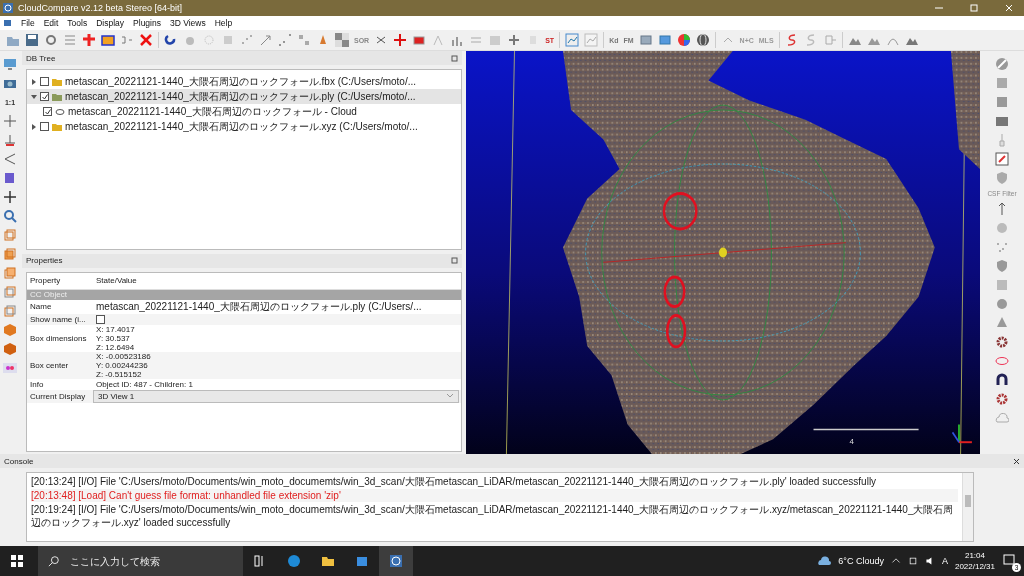  I want to click on column-header: Property, so click(45, 280).